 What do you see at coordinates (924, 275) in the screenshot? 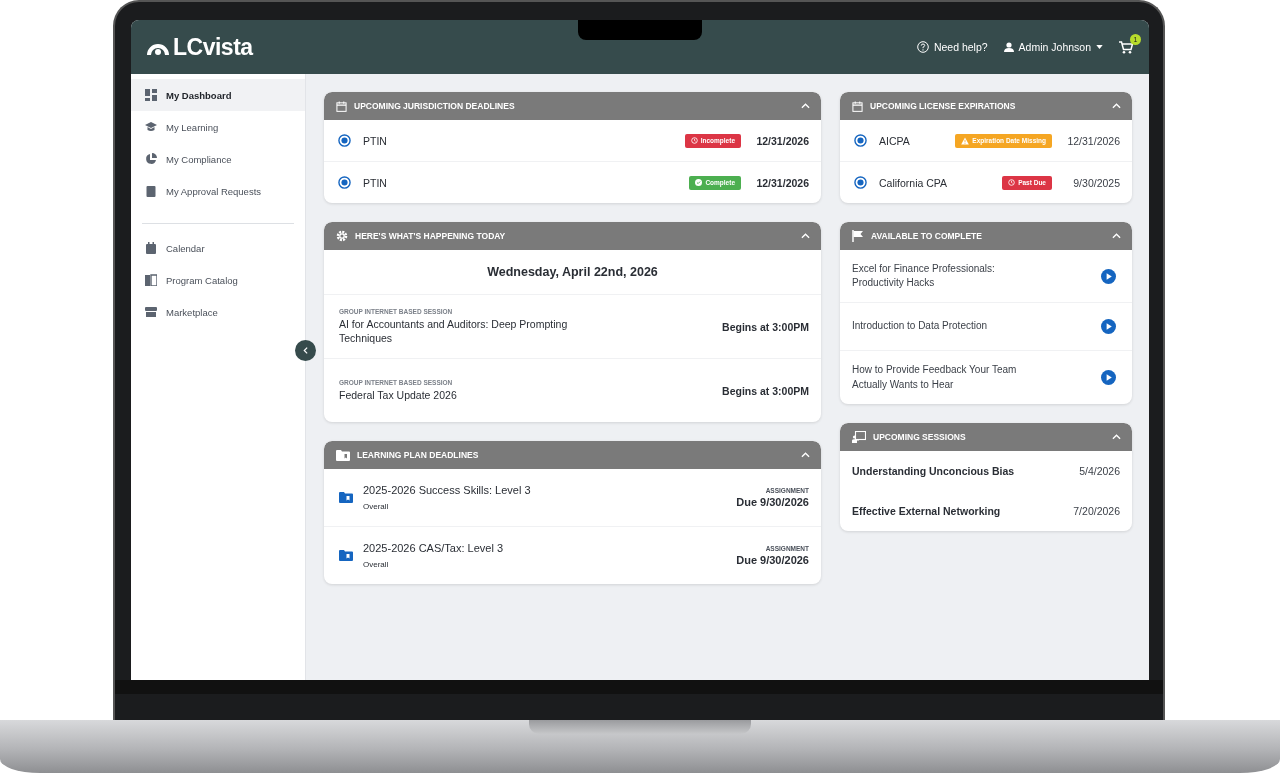
I see `course-title: Excel for Finance Professionals: Productivity Hacks` at bounding box center [924, 275].